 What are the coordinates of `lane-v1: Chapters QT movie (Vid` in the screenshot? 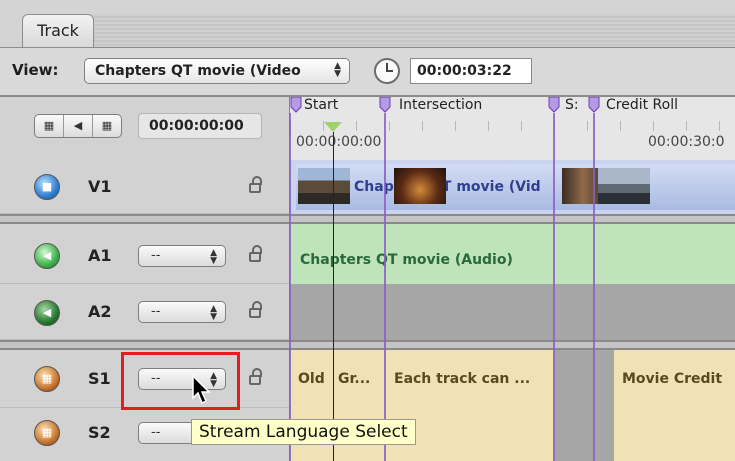 It's located at (512, 187).